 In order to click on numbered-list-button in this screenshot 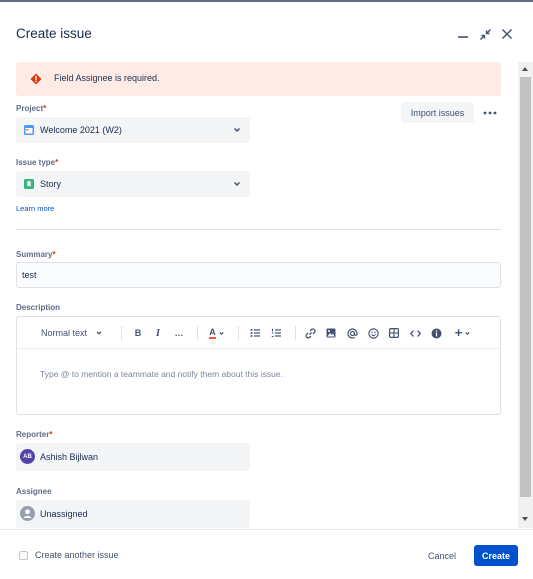, I will do `click(276, 333)`.